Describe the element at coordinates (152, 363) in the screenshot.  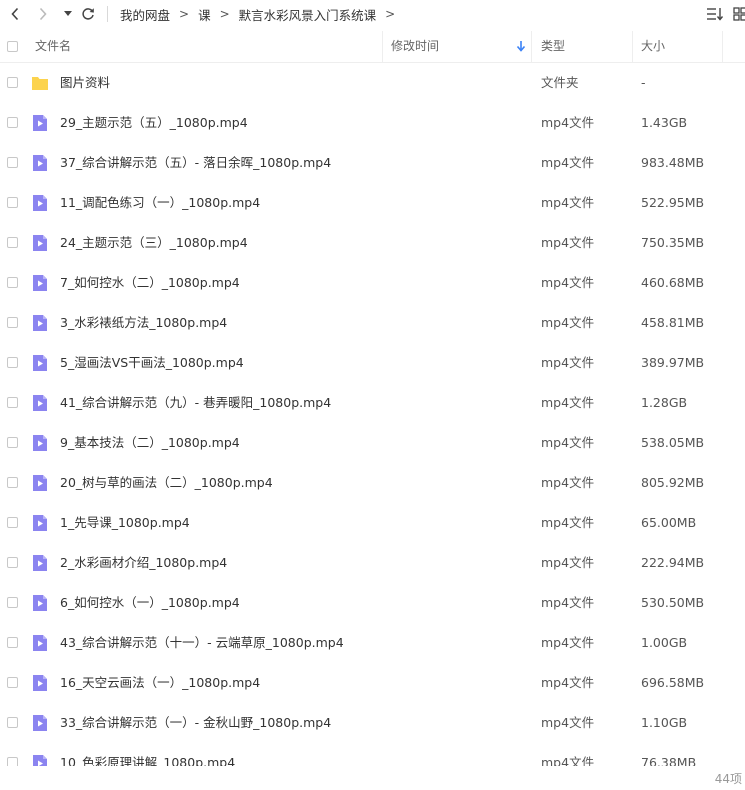
I see `file-name: 5_湿画法VS干画法_1080p.mp4` at that location.